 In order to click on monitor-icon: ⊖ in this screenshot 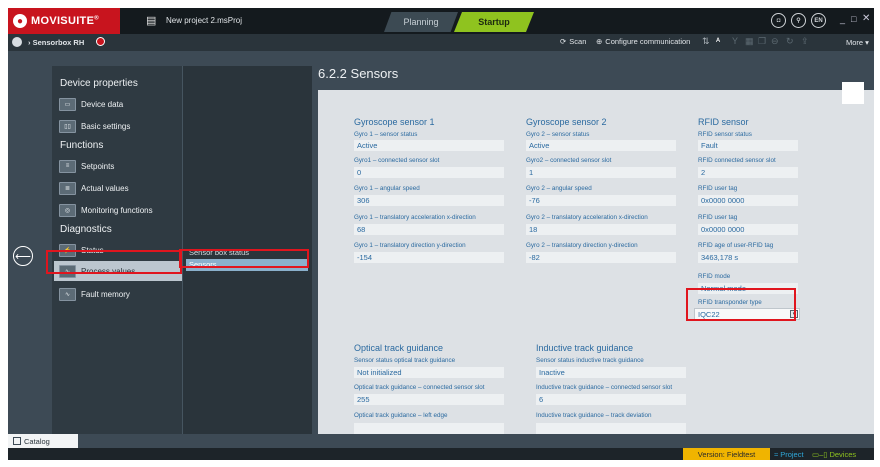, I will do `click(775, 41)`.